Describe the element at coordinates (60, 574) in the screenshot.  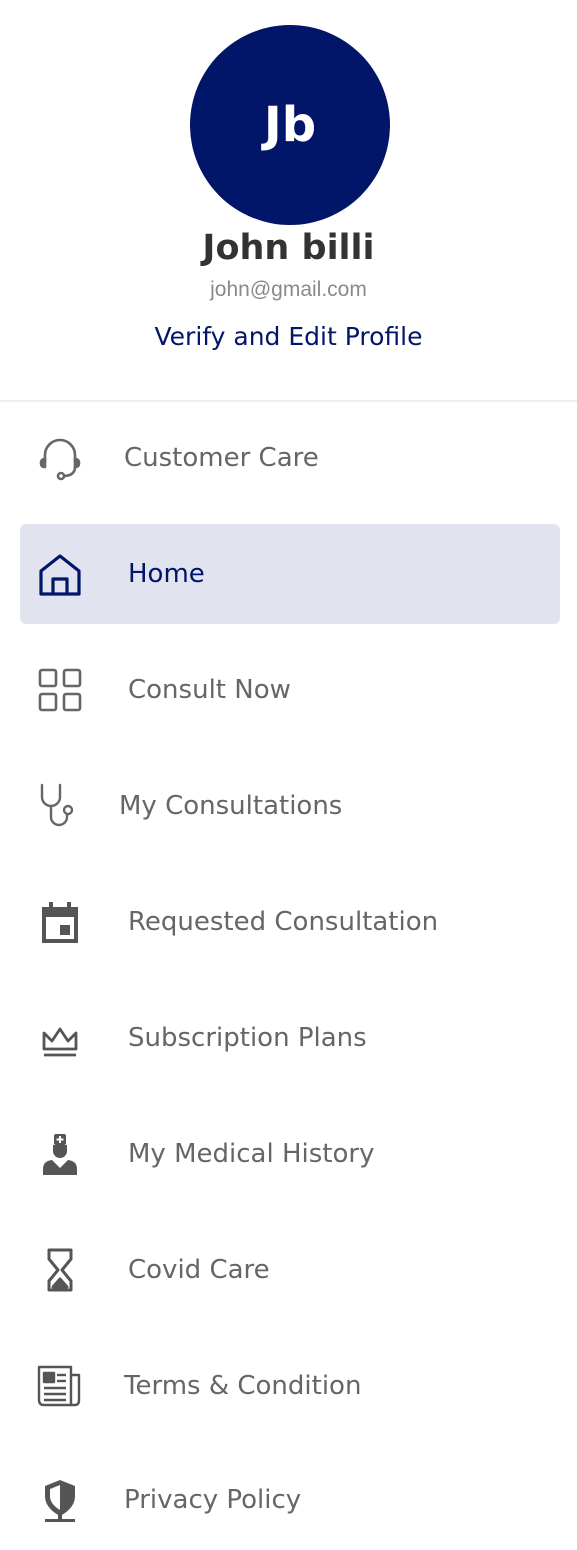
I see `home-icon` at that location.